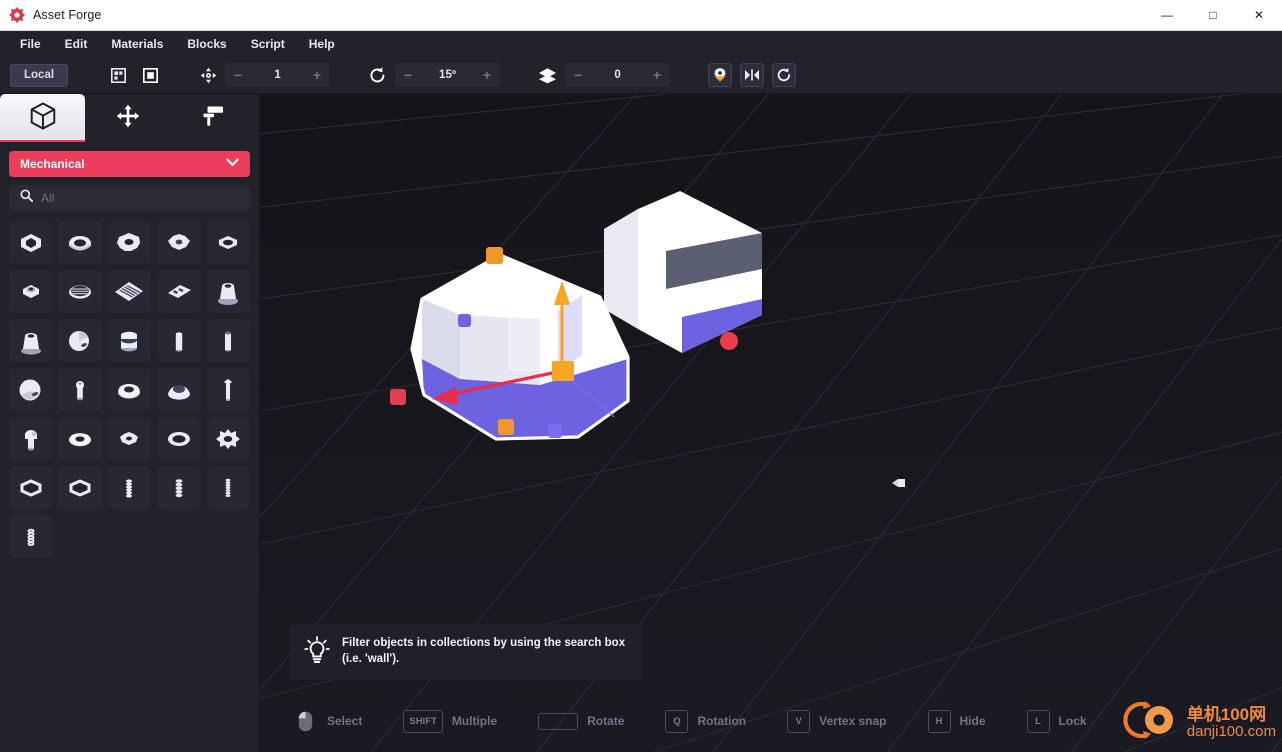 The width and height of the screenshot is (1282, 752). Describe the element at coordinates (179, 487) in the screenshot. I see `asset-thumb-threaded-rod-coarse` at that location.